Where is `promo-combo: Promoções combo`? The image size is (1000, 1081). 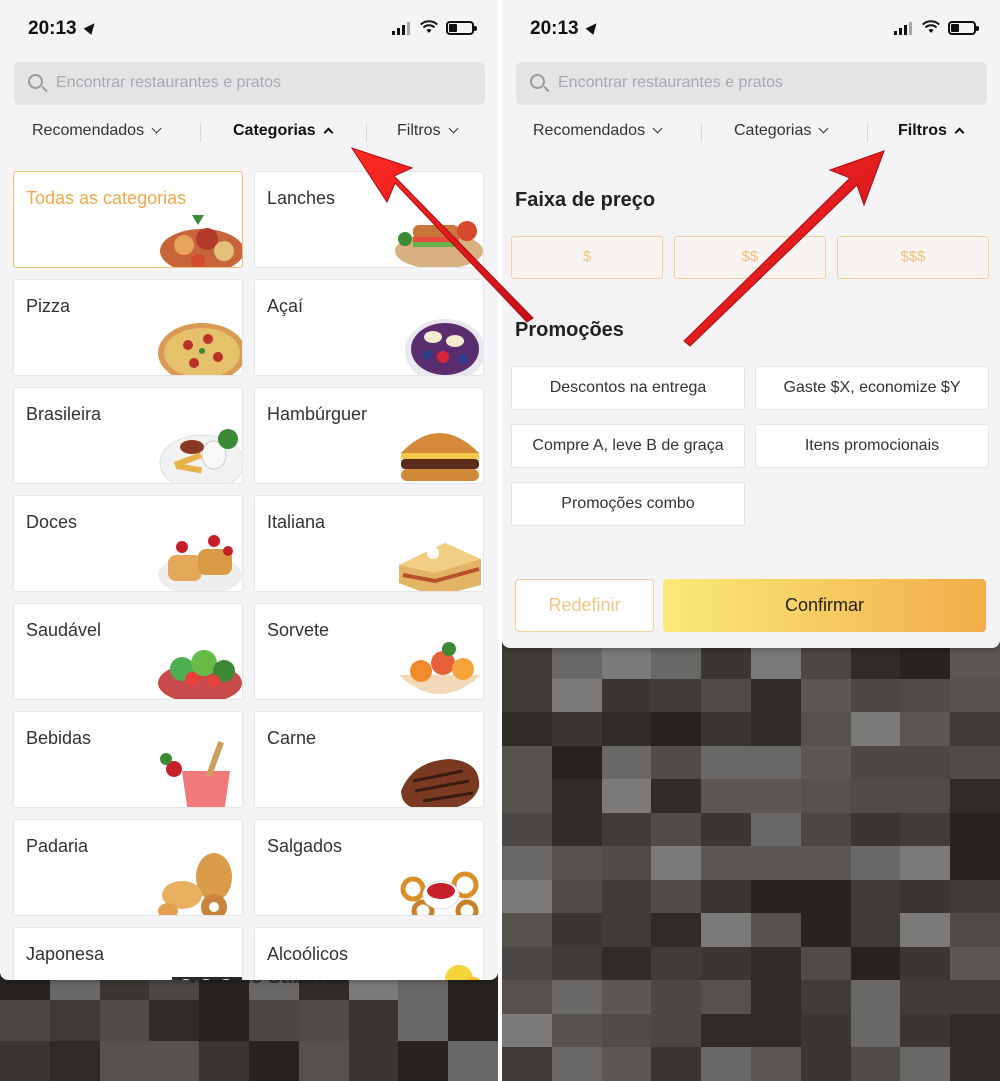 promo-combo: Promoções combo is located at coordinates (628, 504).